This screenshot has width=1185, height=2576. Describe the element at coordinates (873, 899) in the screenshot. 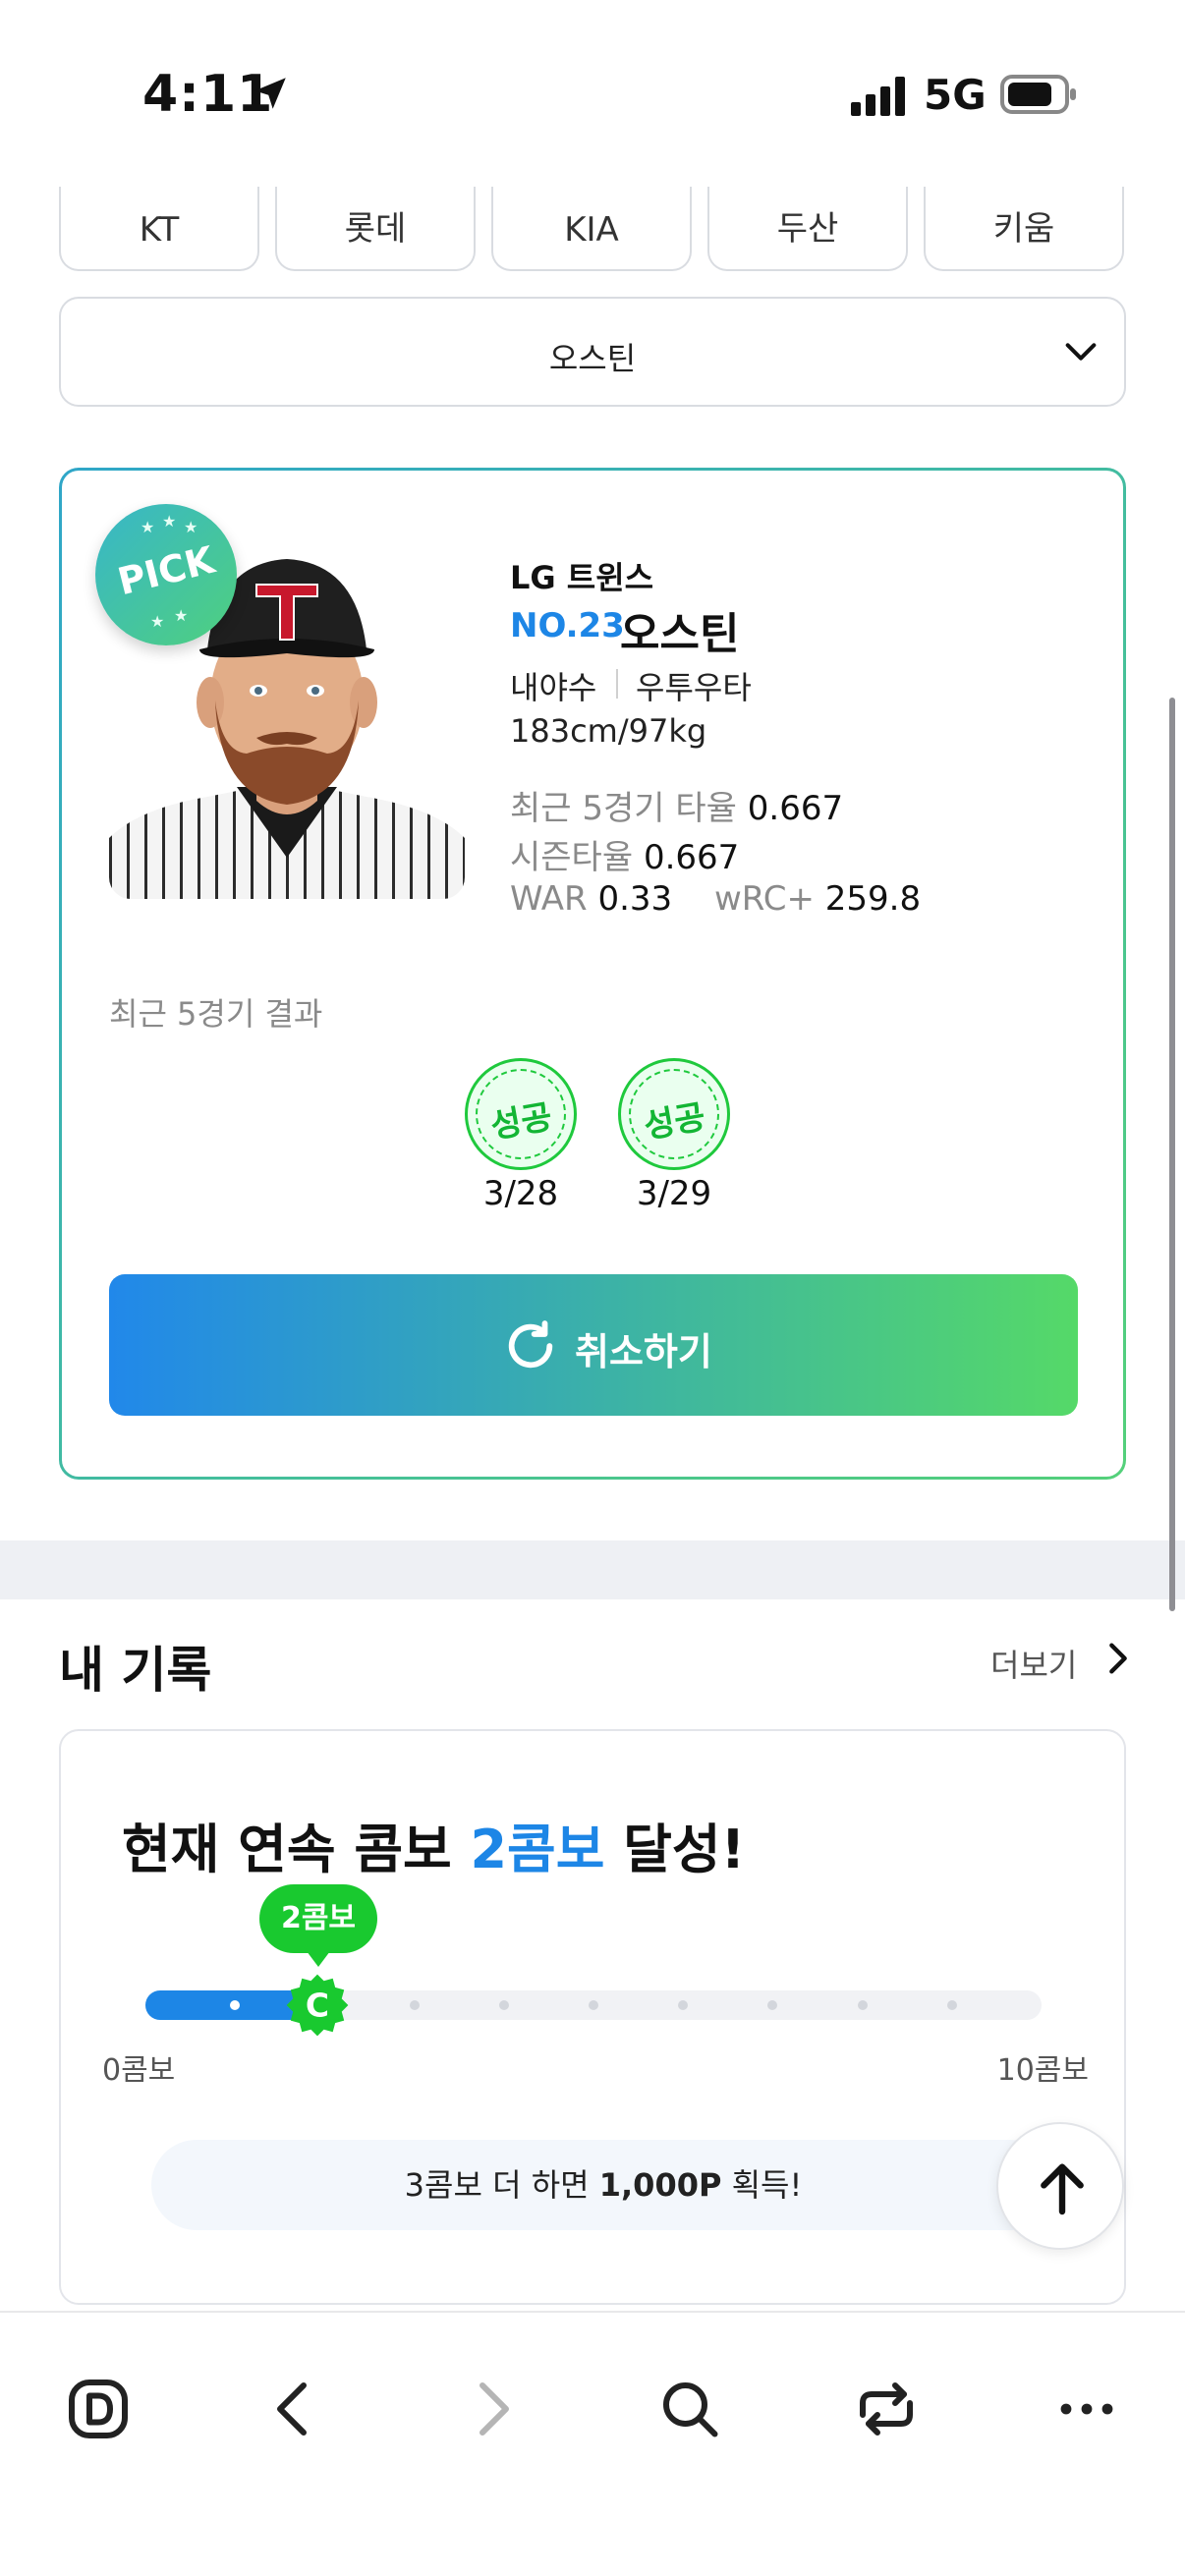

I see `stat-value: 259.8` at that location.